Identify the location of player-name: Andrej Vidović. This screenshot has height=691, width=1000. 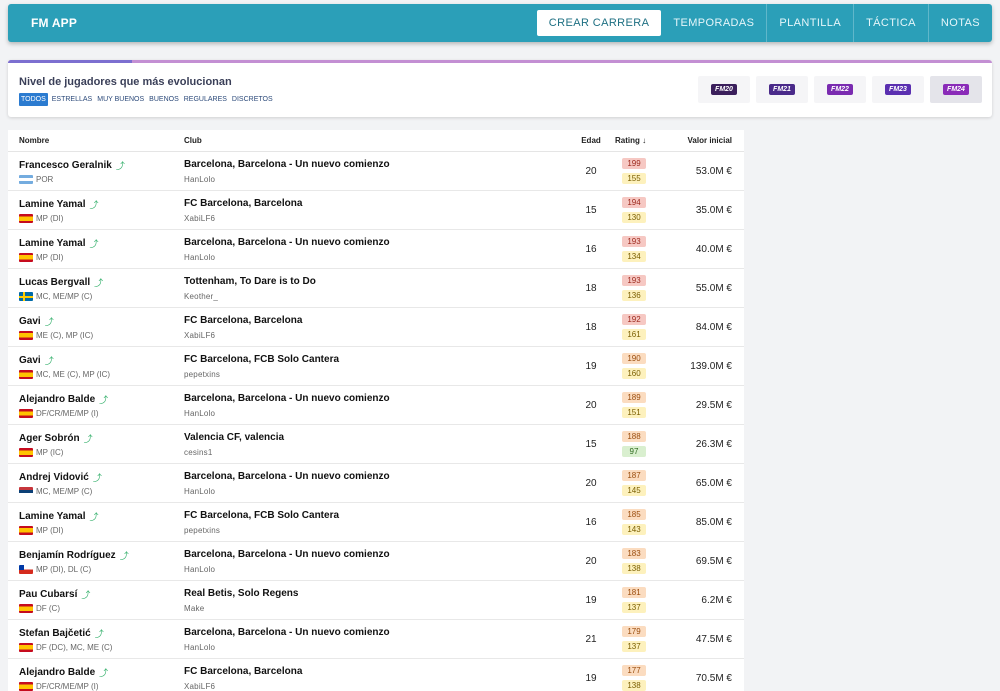
(54, 477).